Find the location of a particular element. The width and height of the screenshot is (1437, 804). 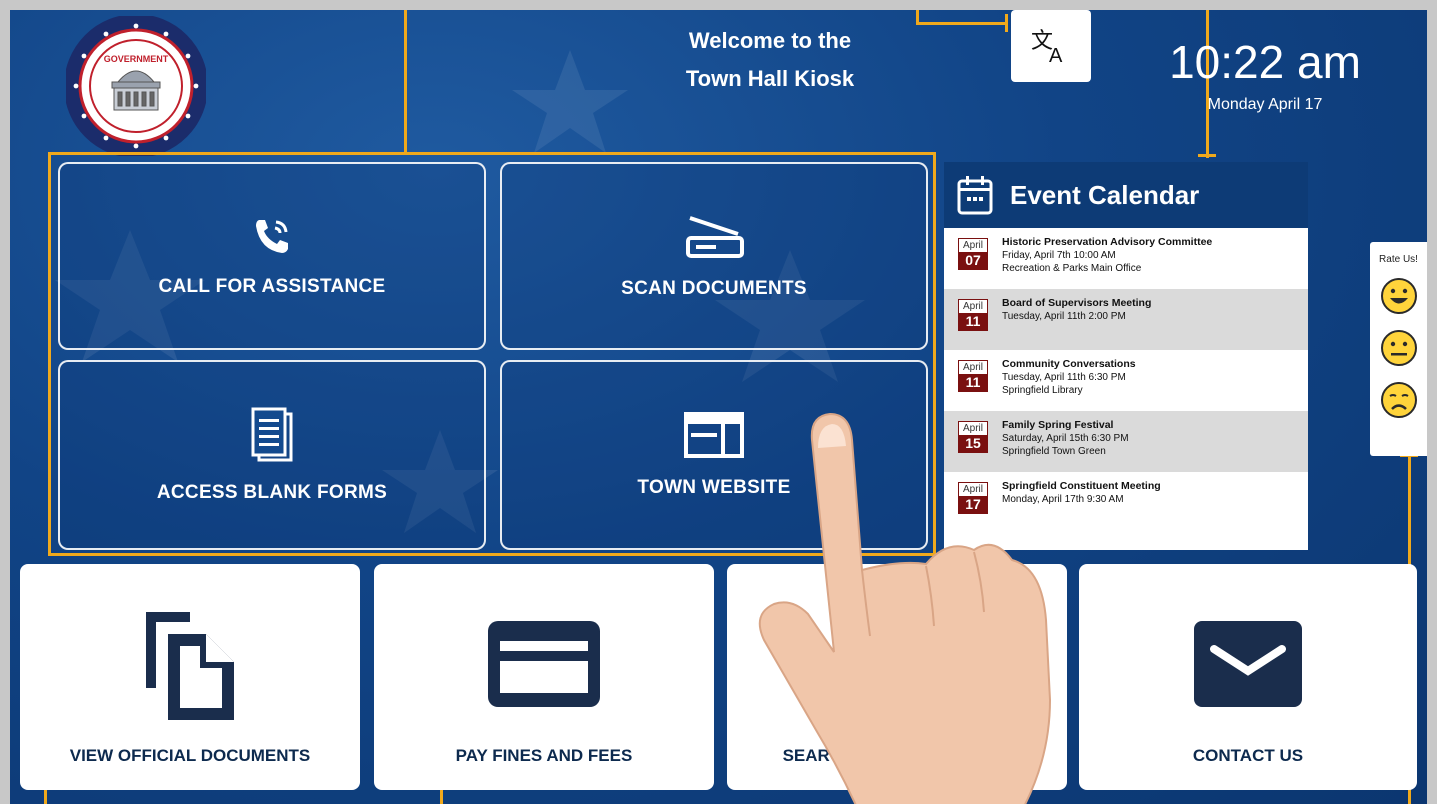

event-location: Springfield Library is located at coordinates (1042, 390).